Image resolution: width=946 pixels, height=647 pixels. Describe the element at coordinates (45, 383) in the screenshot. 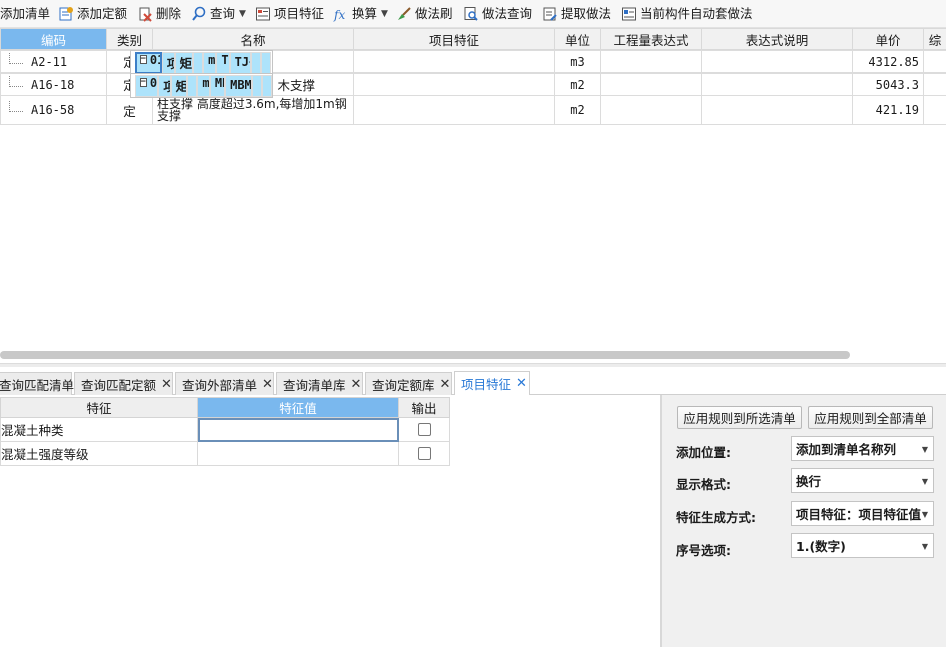

I see `tab-query-match-list: 查询匹配清单 ✕` at that location.